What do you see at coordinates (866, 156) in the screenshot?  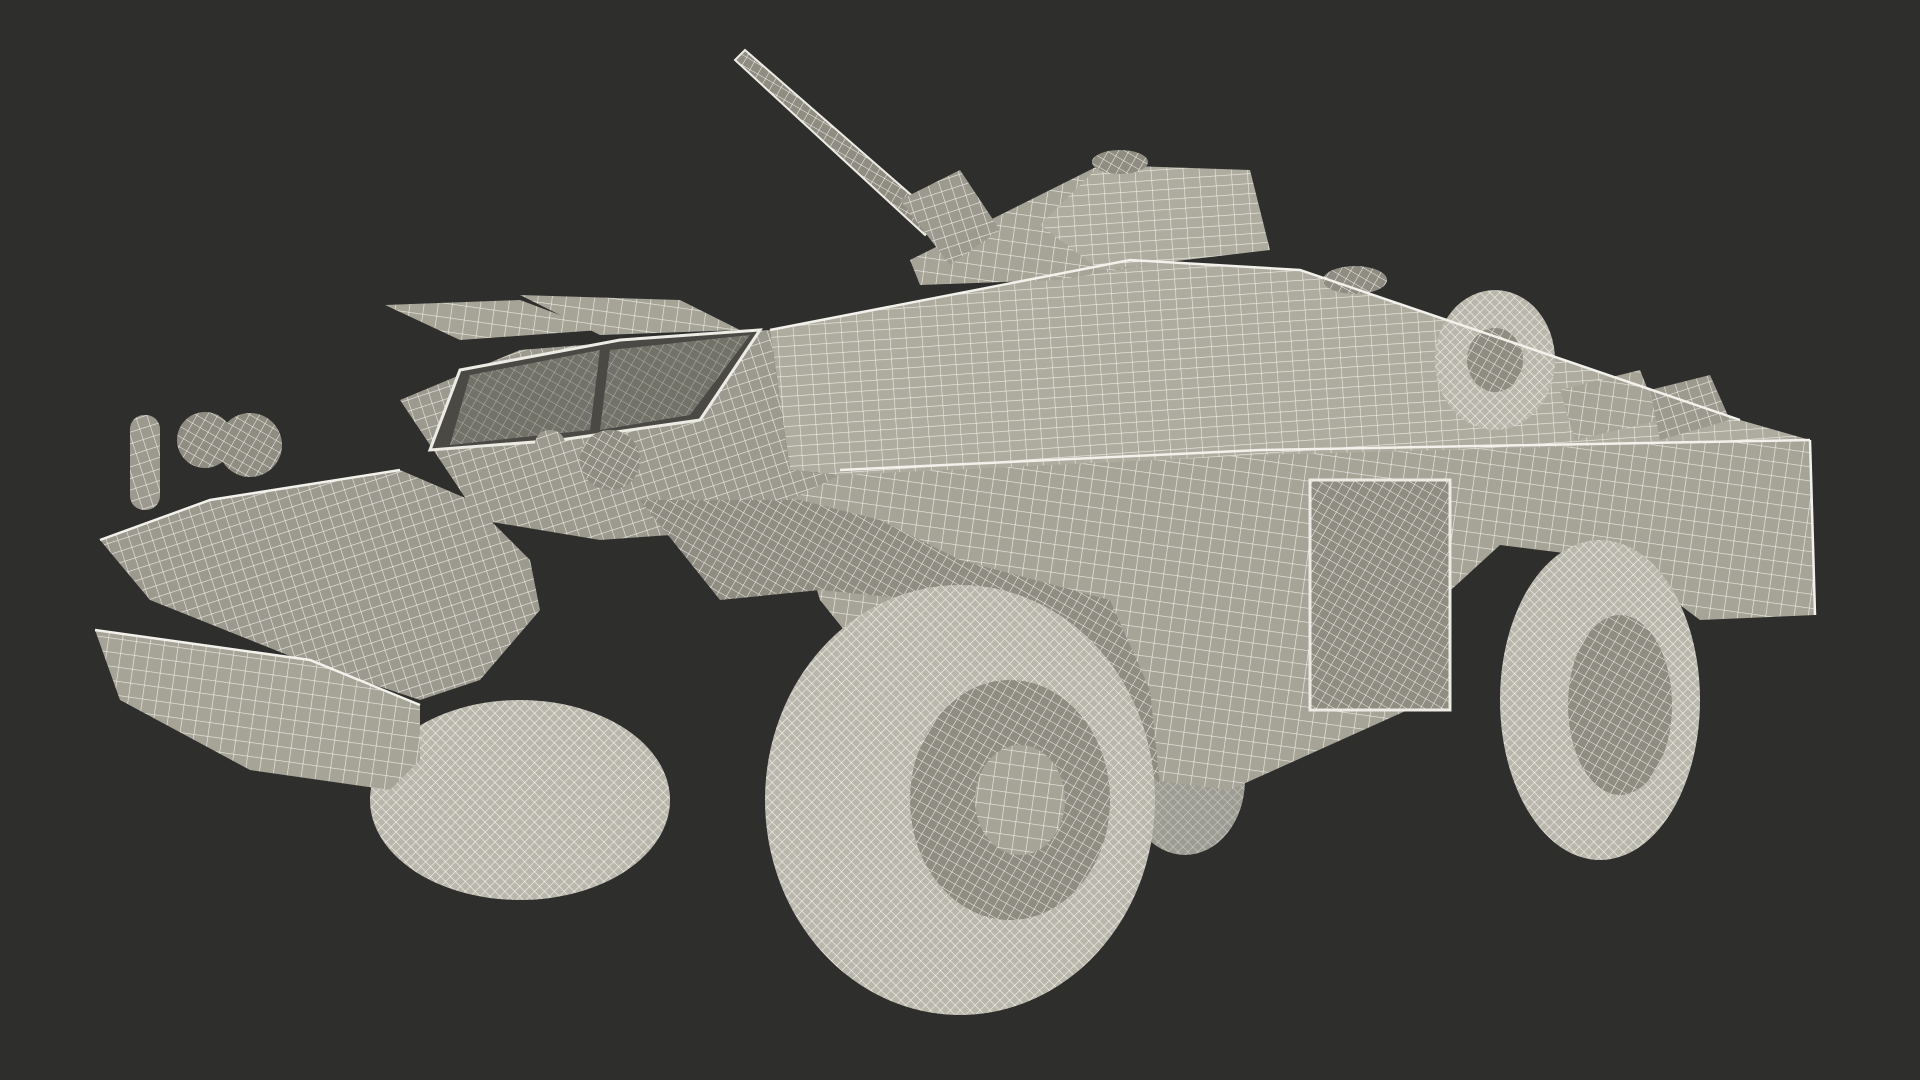 I see `machine-gun` at bounding box center [866, 156].